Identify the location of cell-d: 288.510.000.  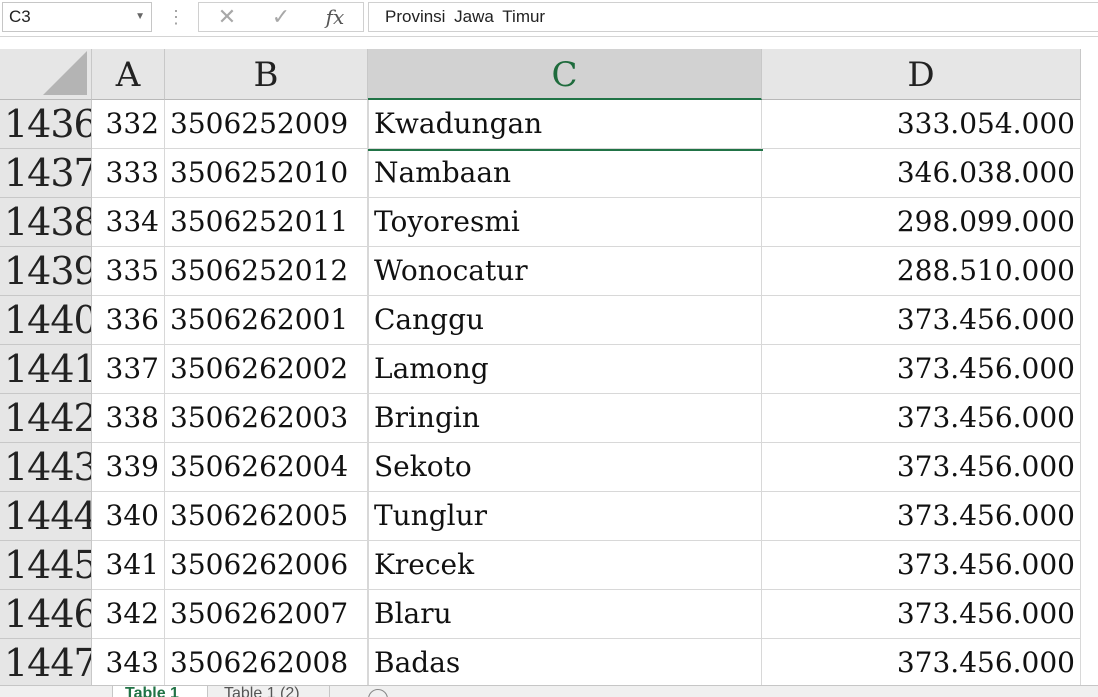
(921, 271).